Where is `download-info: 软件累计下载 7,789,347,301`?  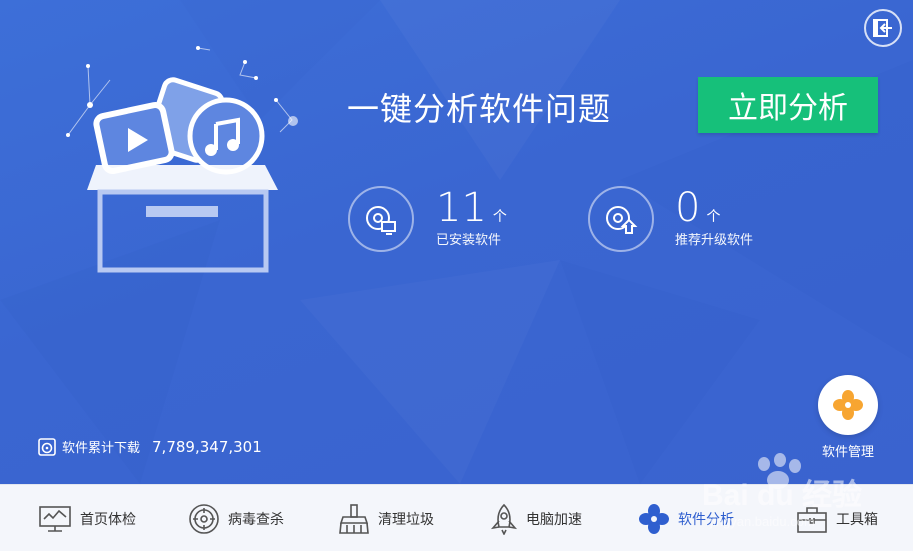 download-info: 软件累计下载 7,789,347,301 is located at coordinates (150, 446).